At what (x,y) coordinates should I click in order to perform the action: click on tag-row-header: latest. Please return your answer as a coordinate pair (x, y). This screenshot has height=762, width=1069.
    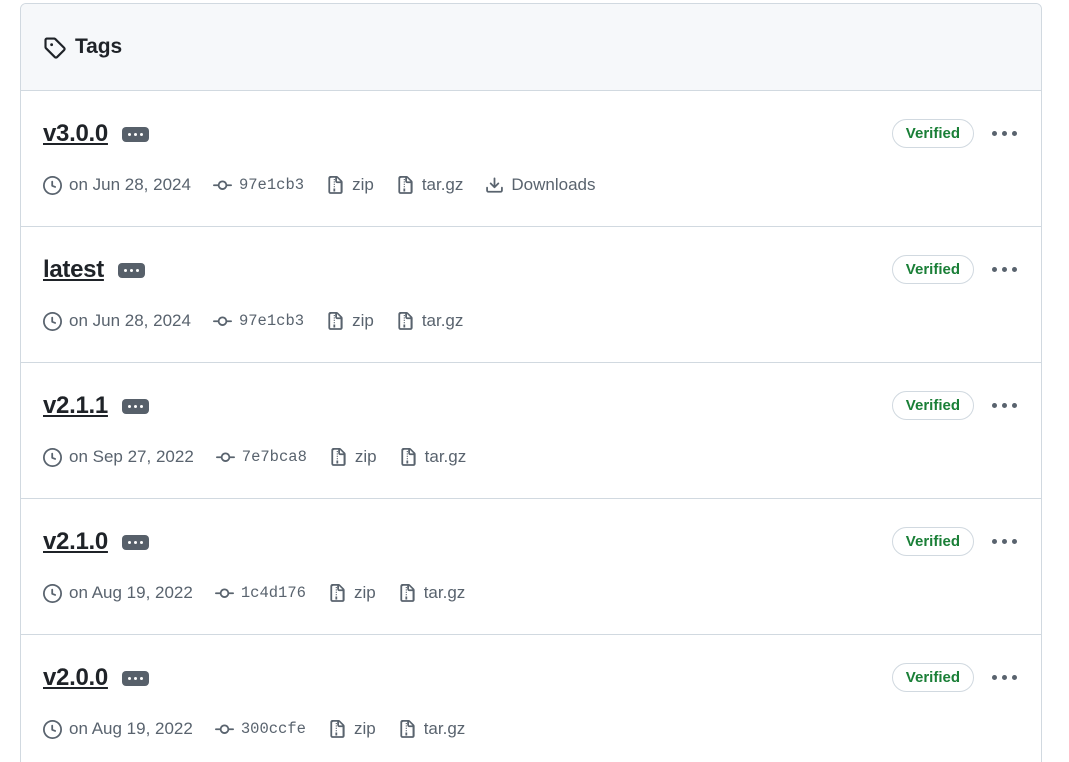
    Looking at the image, I should click on (531, 270).